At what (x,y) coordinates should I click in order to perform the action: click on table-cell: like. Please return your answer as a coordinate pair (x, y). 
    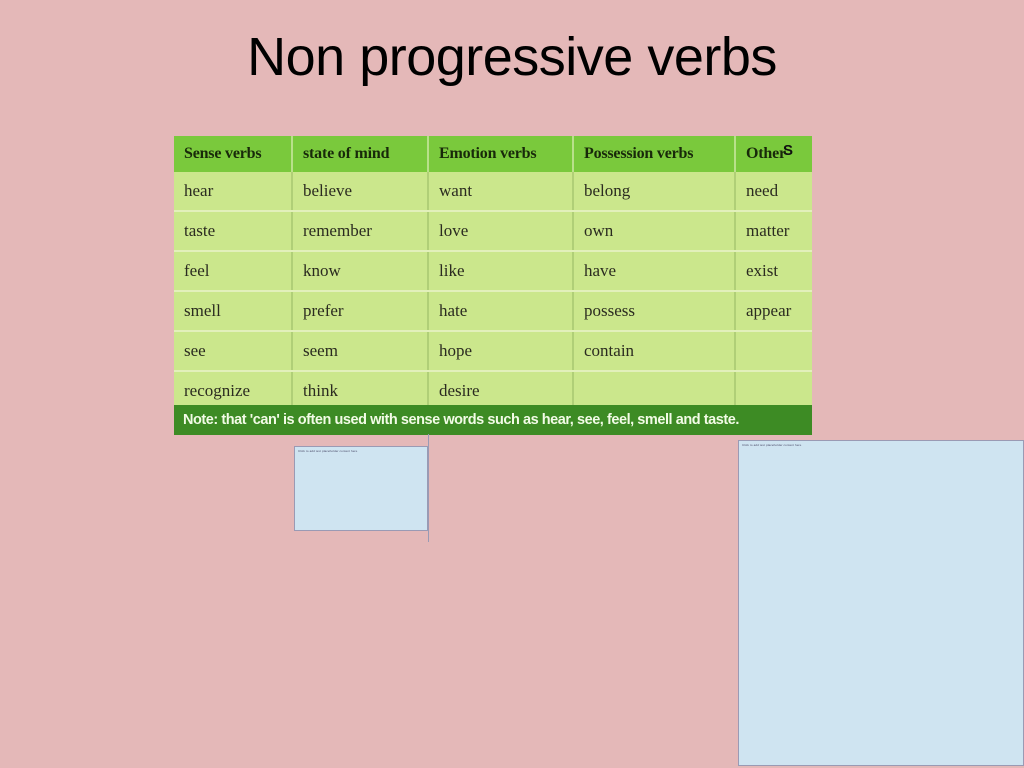
    Looking at the image, I should click on (501, 271).